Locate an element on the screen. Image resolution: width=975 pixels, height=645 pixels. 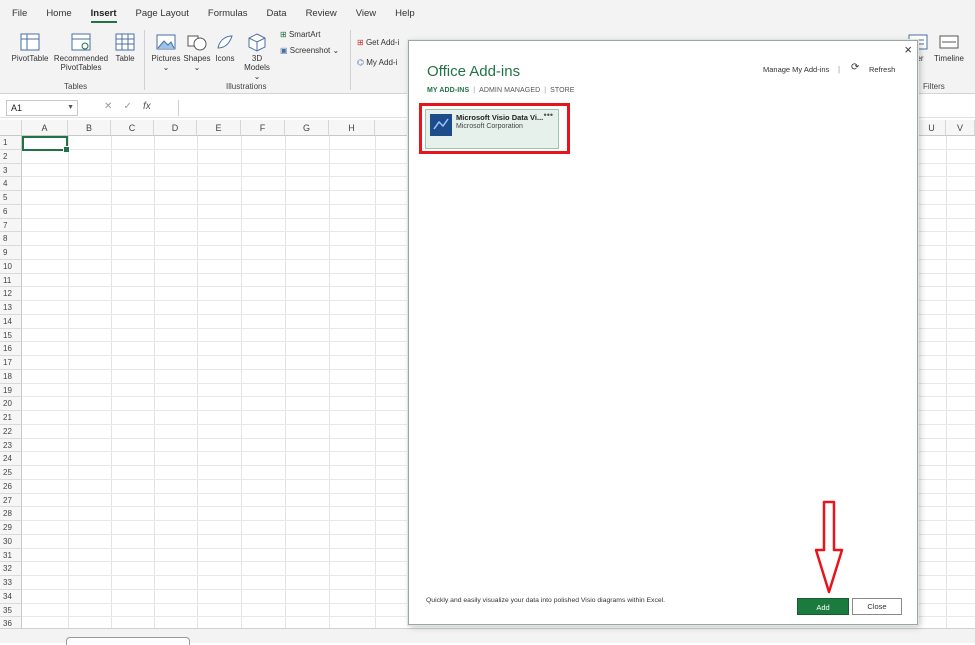
tab-admin-managed: ADMIN MANAGED is located at coordinates (509, 90).